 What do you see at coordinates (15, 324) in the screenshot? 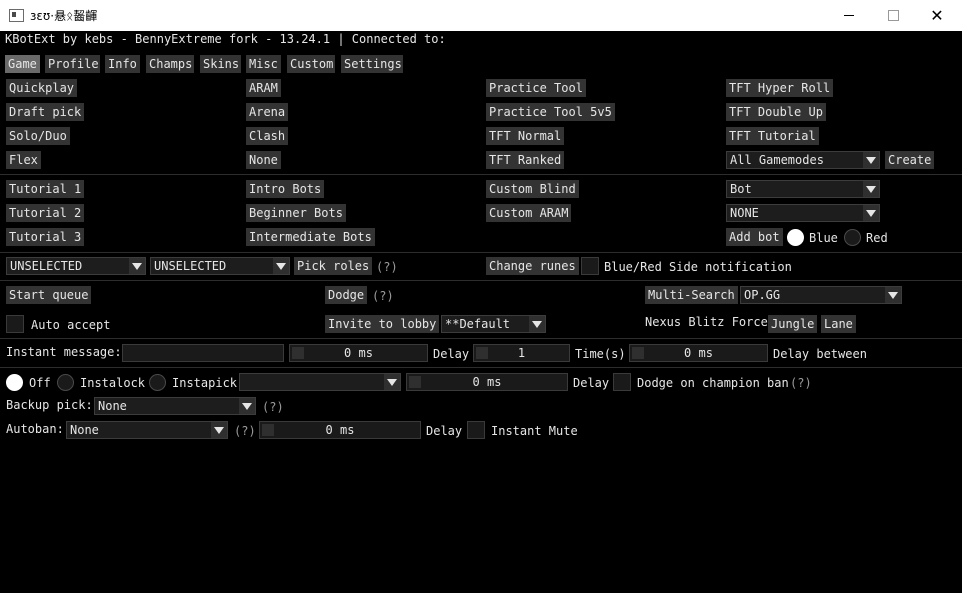
I see `auto-accept-checkbox` at bounding box center [15, 324].